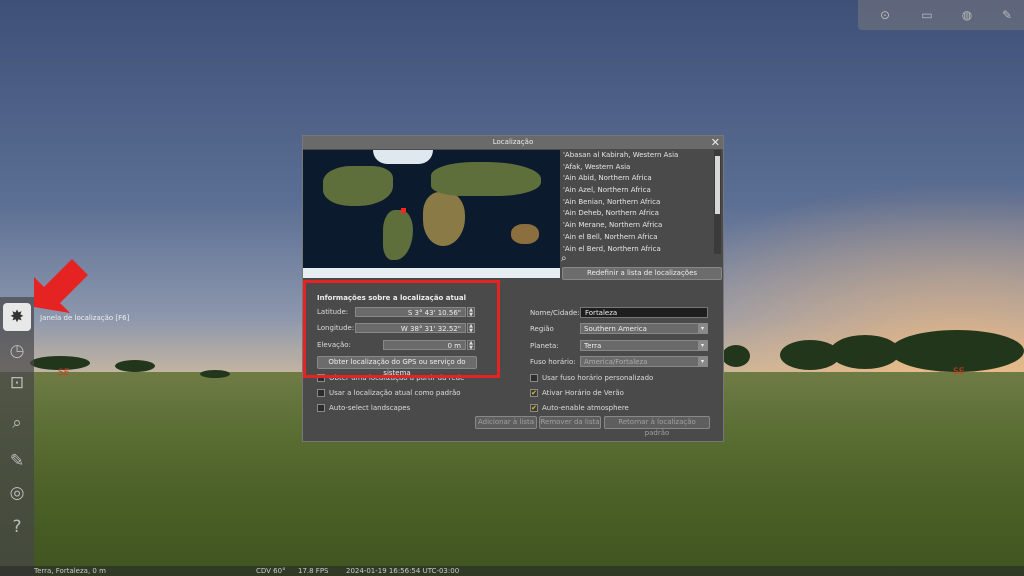 This screenshot has height=576, width=1024. Describe the element at coordinates (17, 351) in the screenshot. I see `date-time-icon: ◷` at that location.